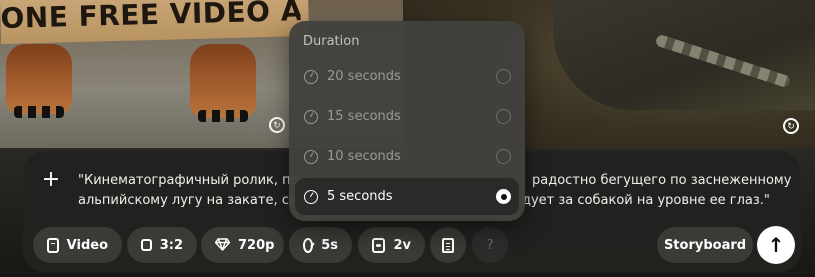  Describe the element at coordinates (320, 245) in the screenshot. I see `duration-button: 5s` at that location.